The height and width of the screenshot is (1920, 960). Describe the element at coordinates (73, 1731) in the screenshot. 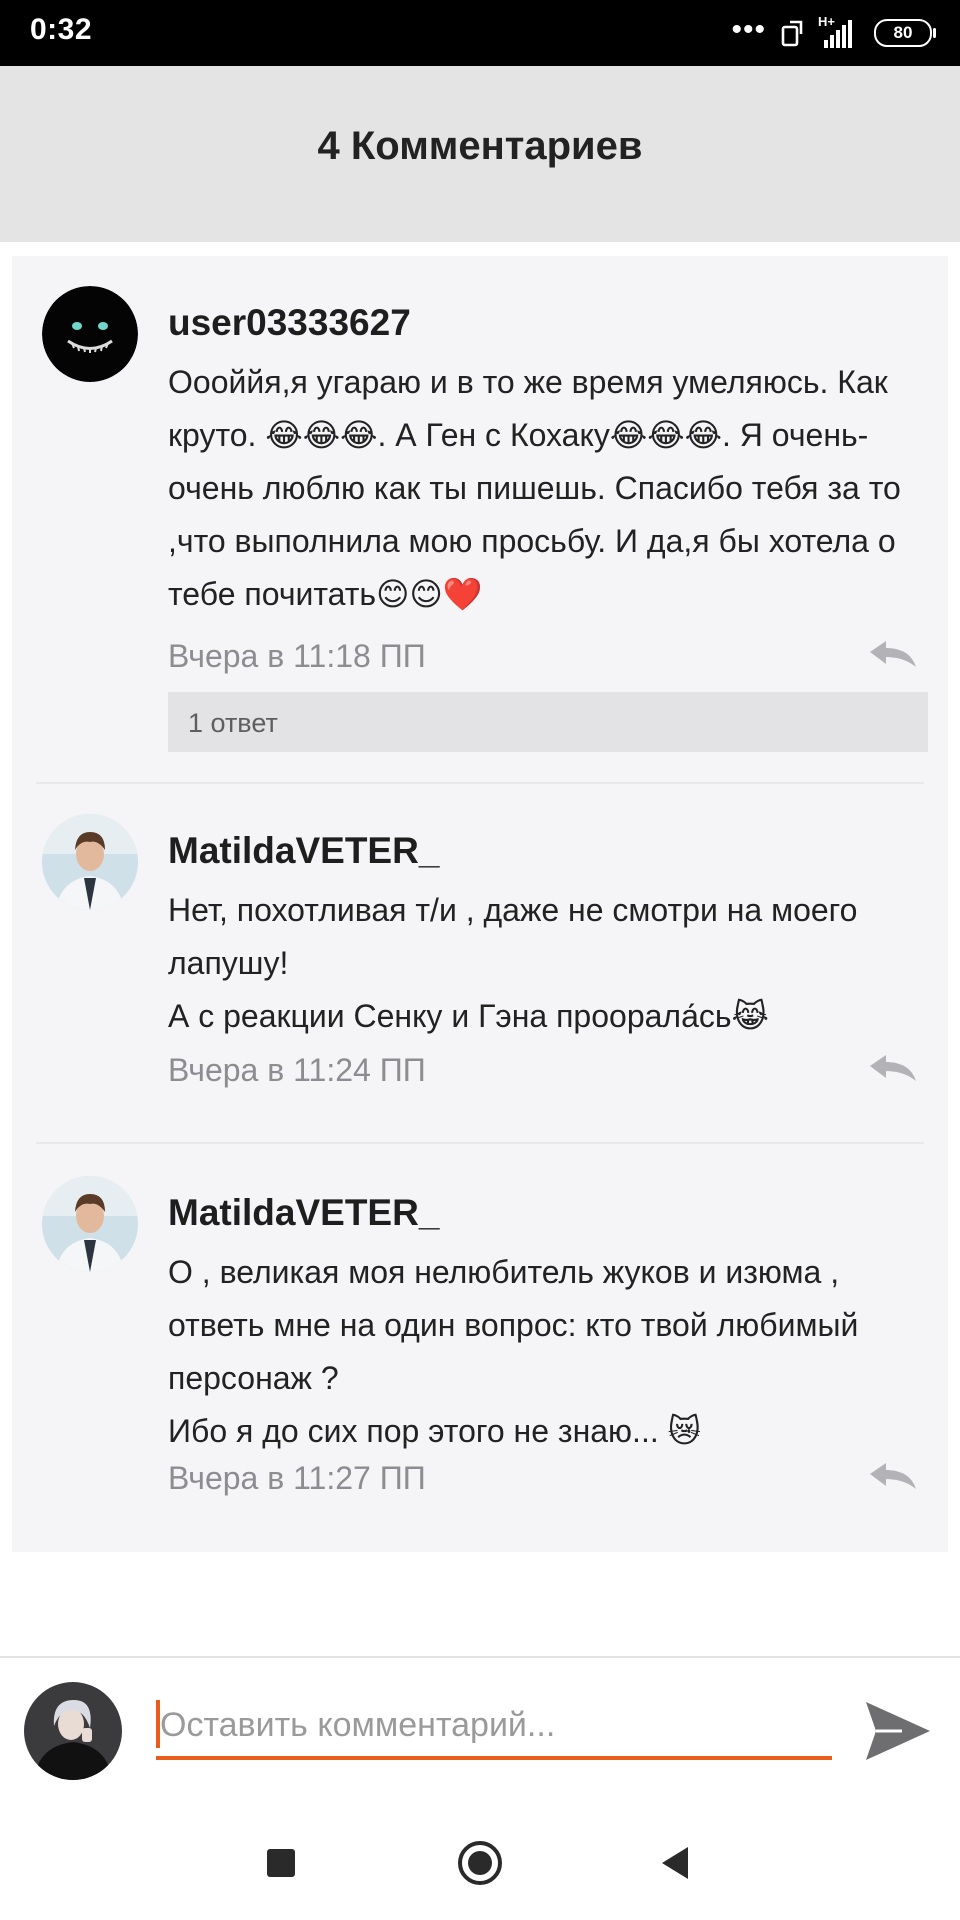

I see `user-avatar` at that location.